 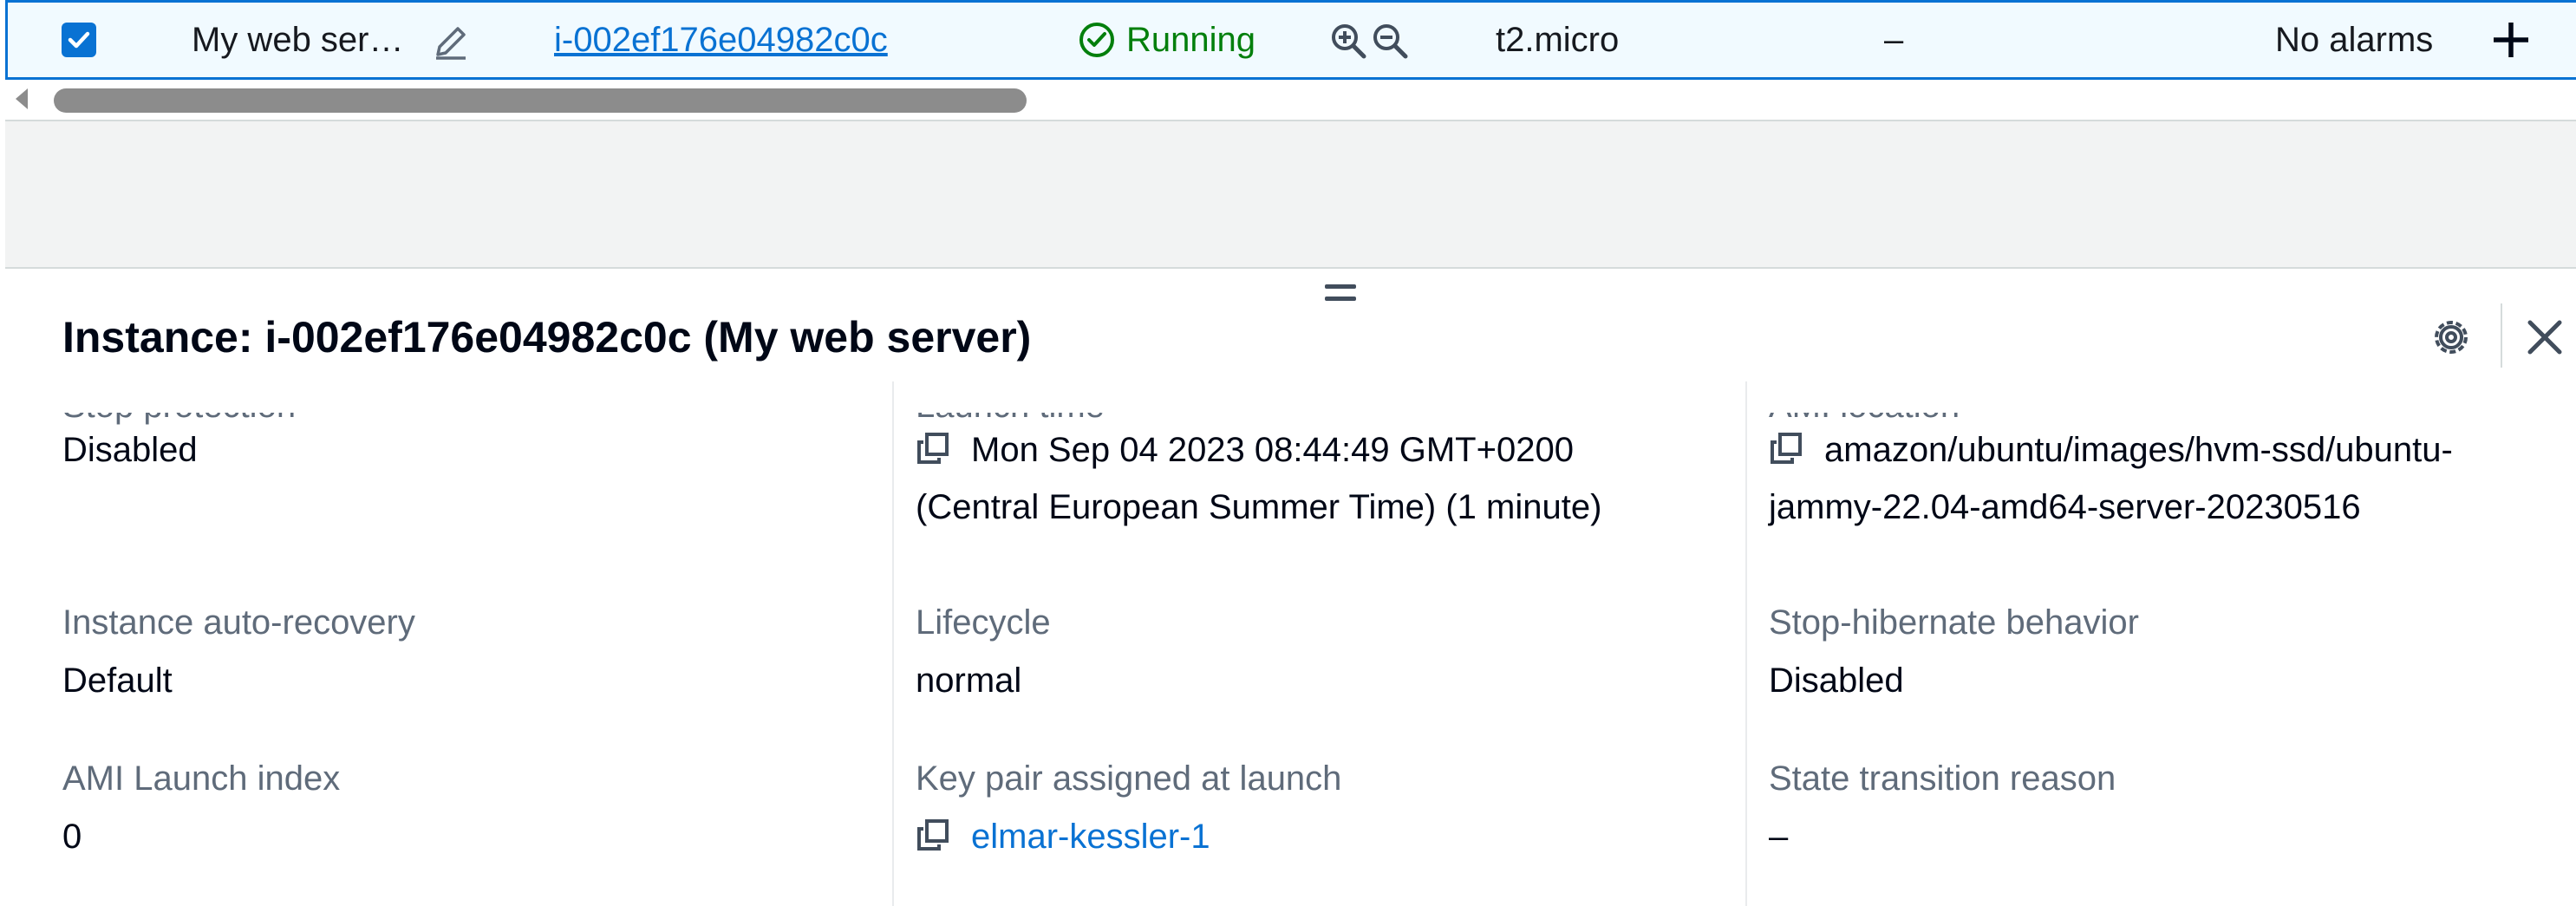 I want to click on instance-state-label: Running, so click(x=1191, y=39).